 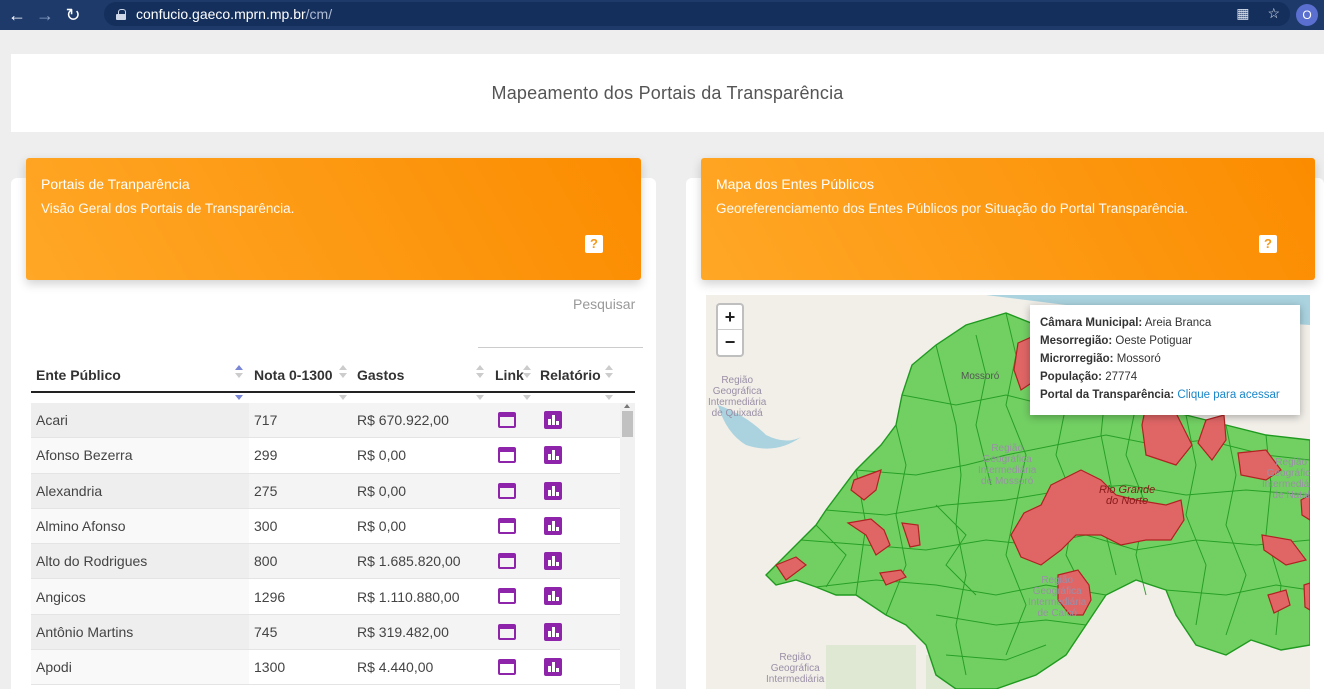 What do you see at coordinates (627, 546) in the screenshot?
I see `table-scrollbar` at bounding box center [627, 546].